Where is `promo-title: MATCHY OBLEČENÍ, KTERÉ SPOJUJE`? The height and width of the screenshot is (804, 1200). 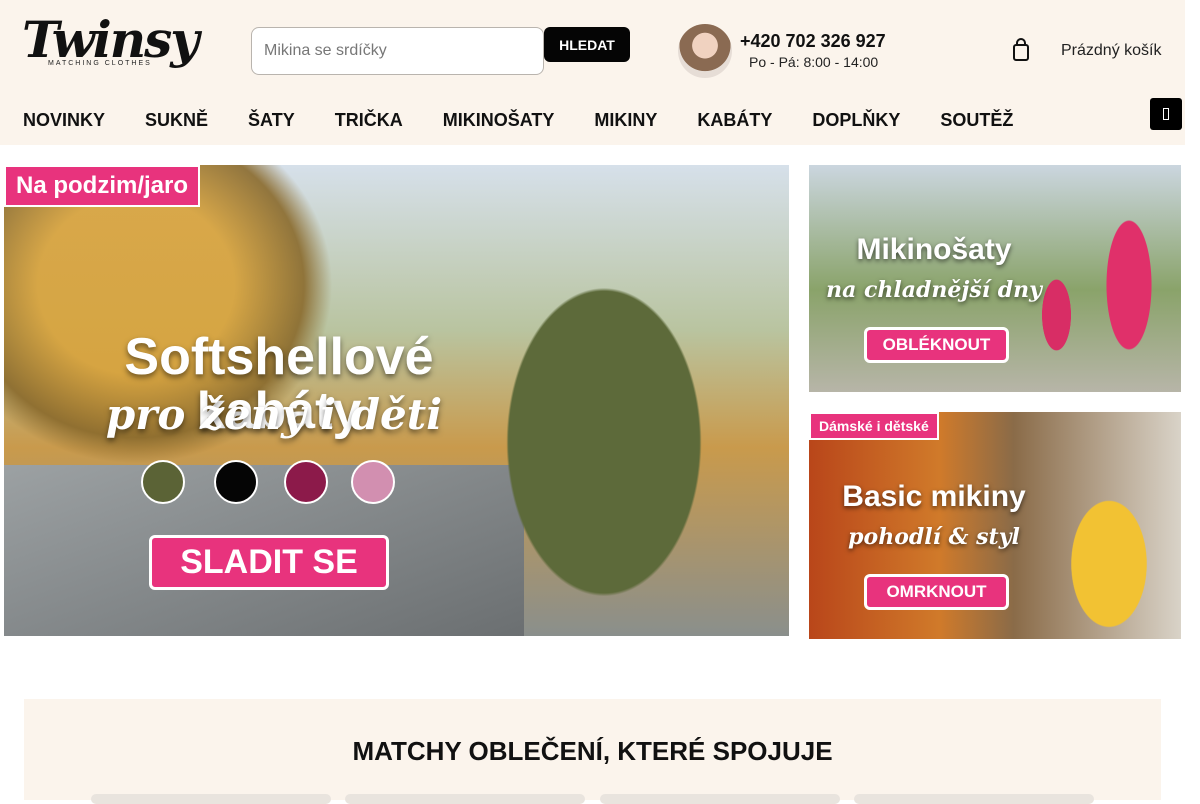
promo-title: MATCHY OBLEČENÍ, KTERÉ SPOJUJE is located at coordinates (592, 751).